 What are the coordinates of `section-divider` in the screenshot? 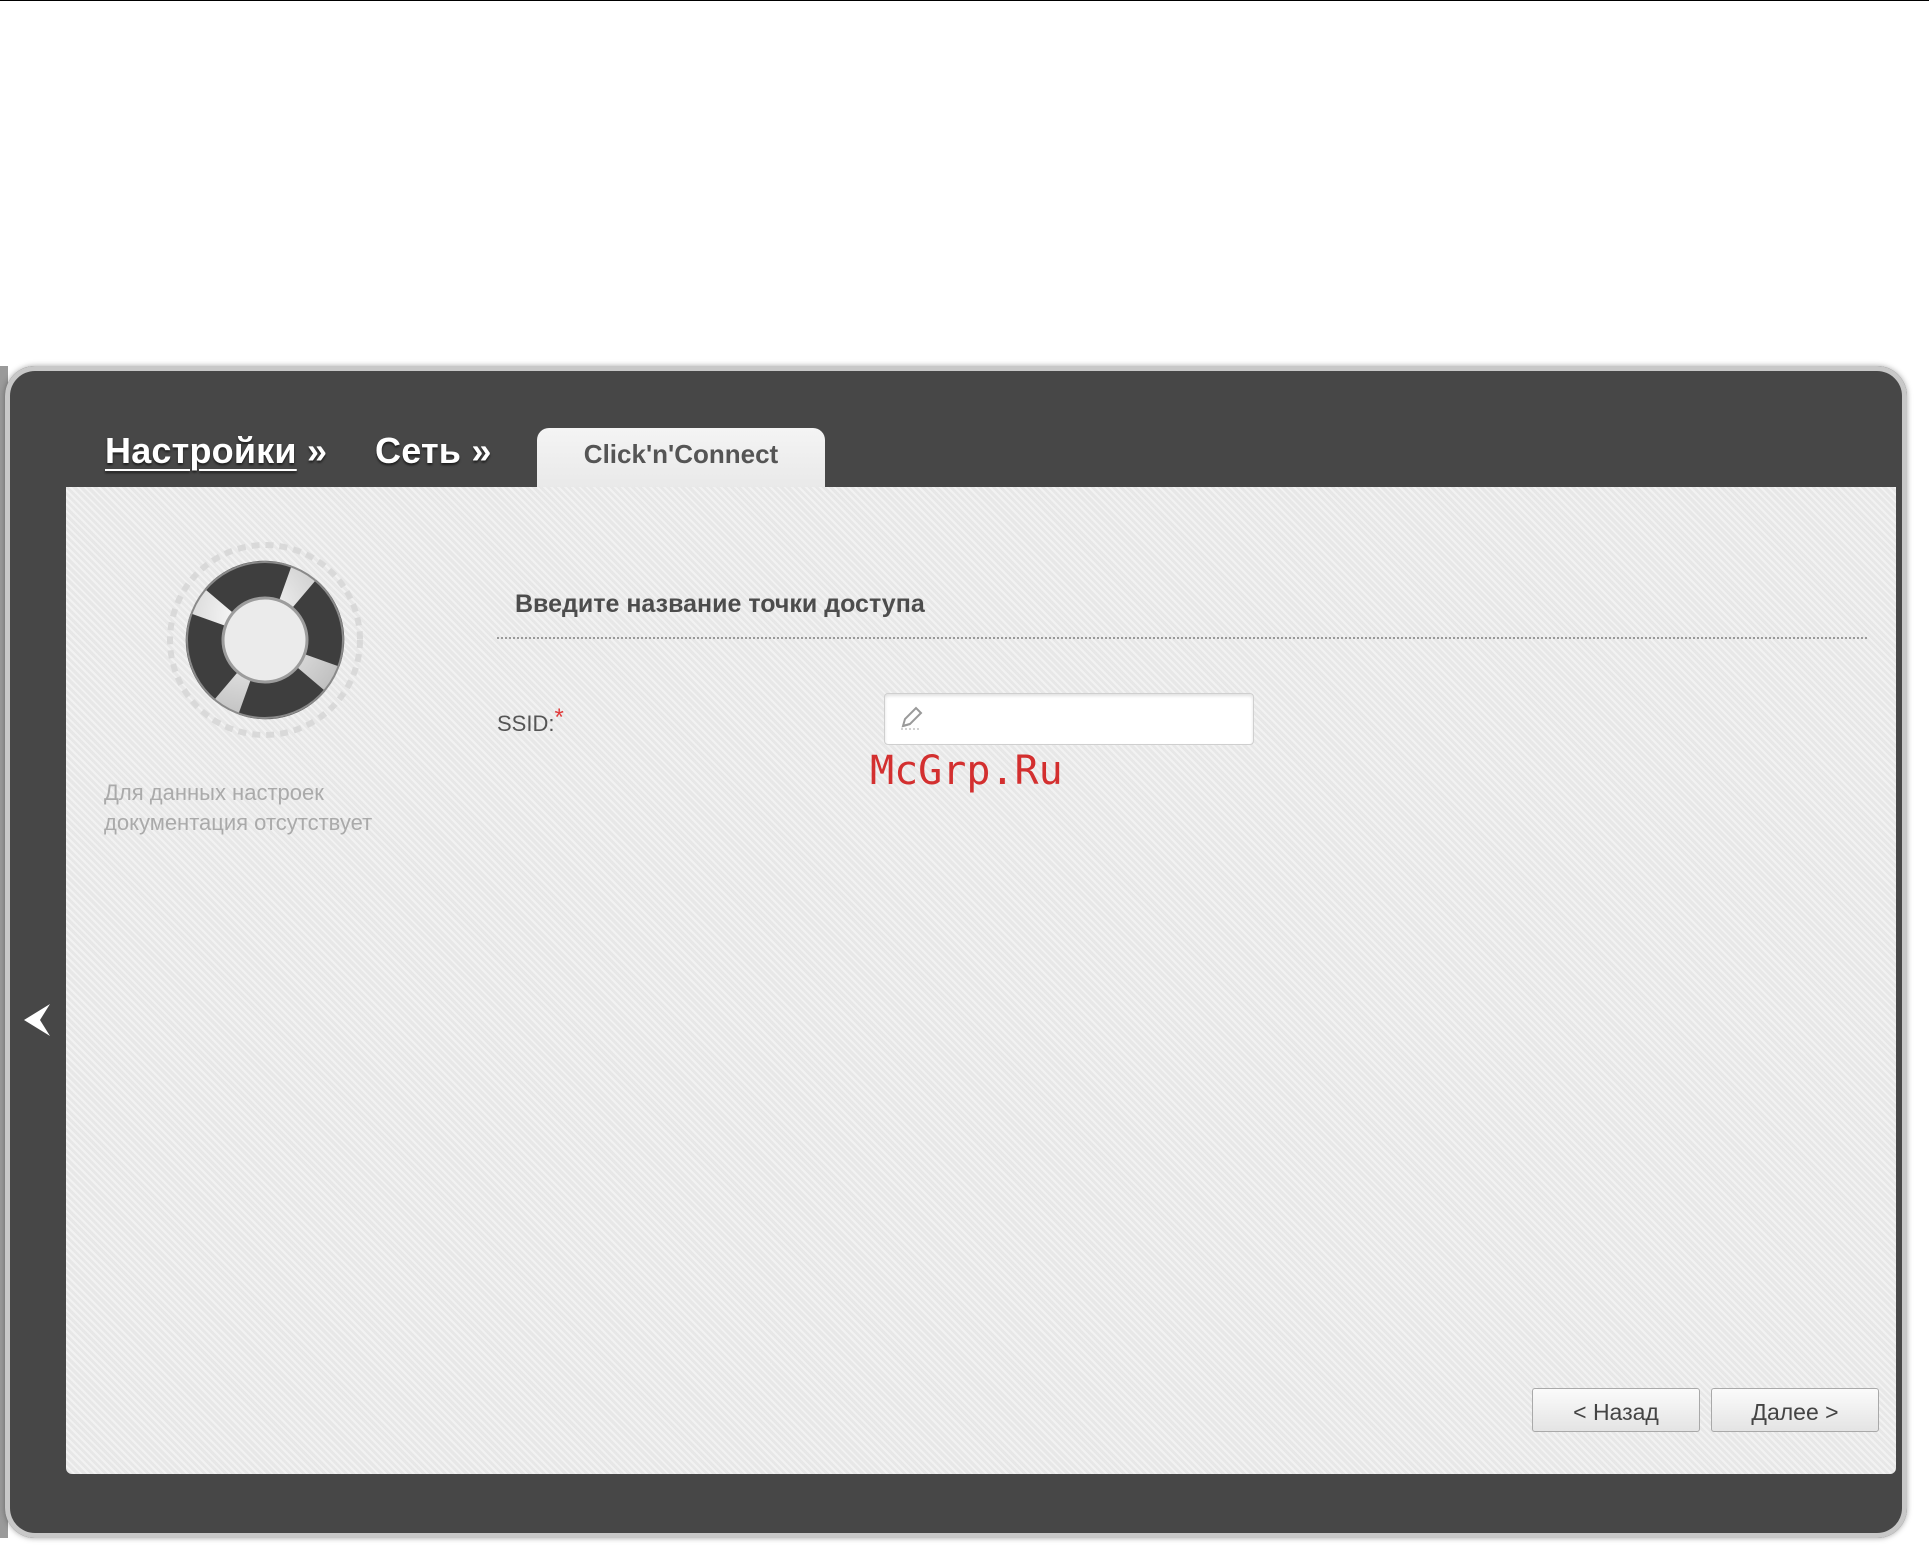 It's located at (1182, 638).